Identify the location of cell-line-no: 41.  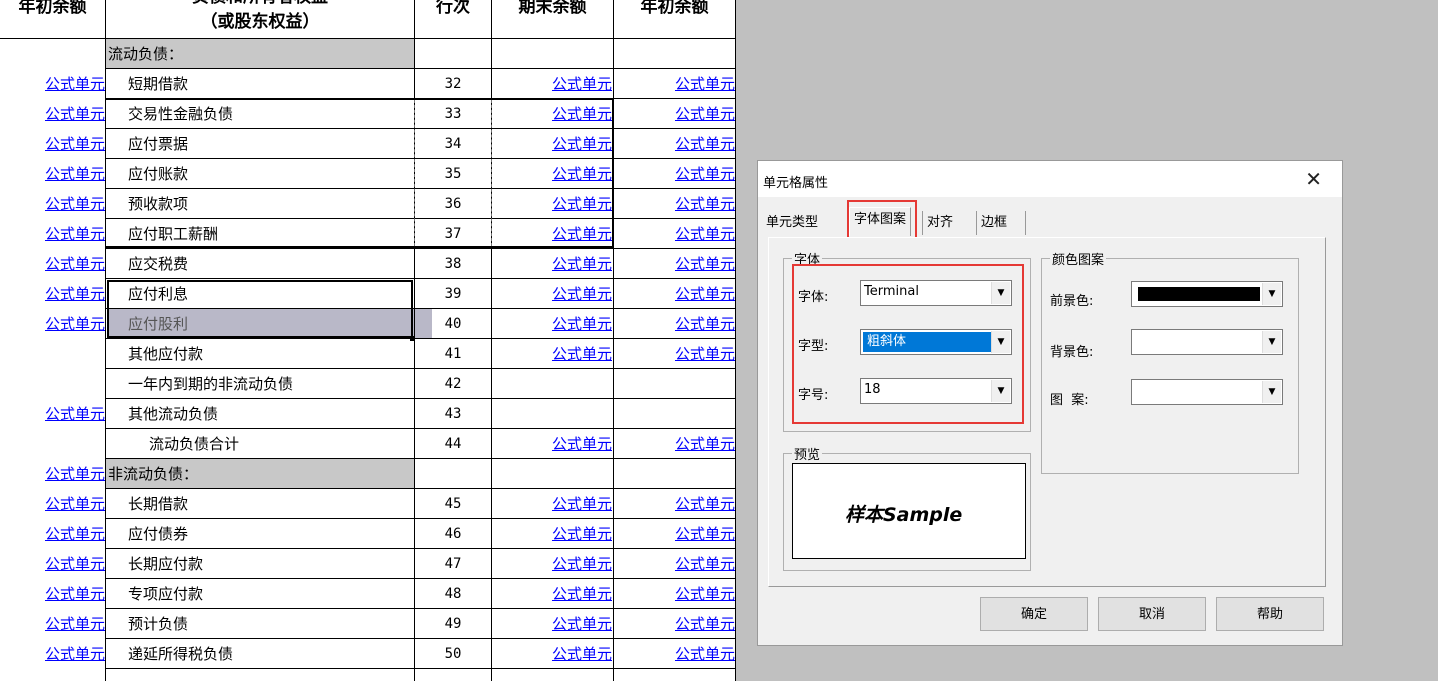
(453, 354).